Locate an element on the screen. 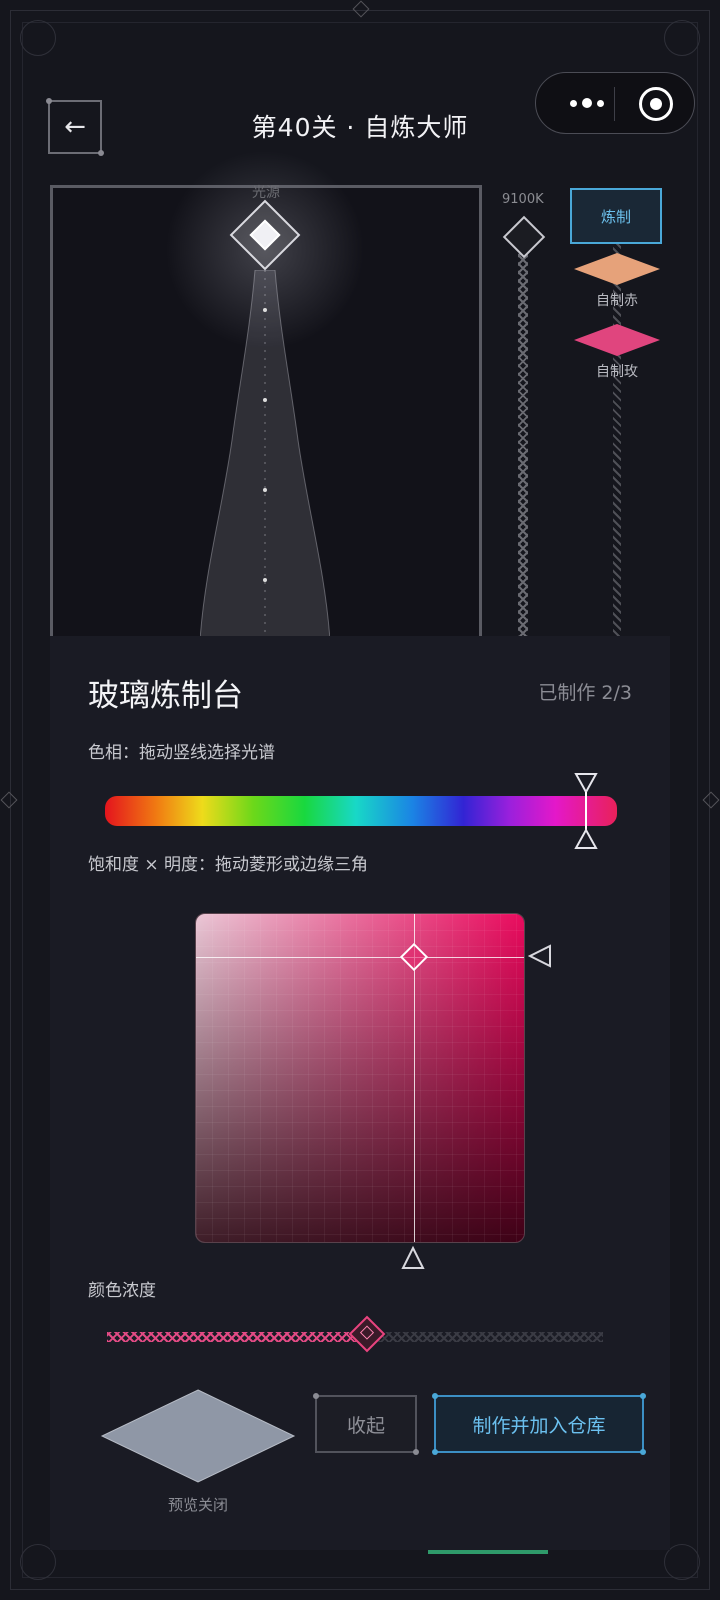 This screenshot has height=1600, width=720. refine-button: 炼制 is located at coordinates (616, 216).